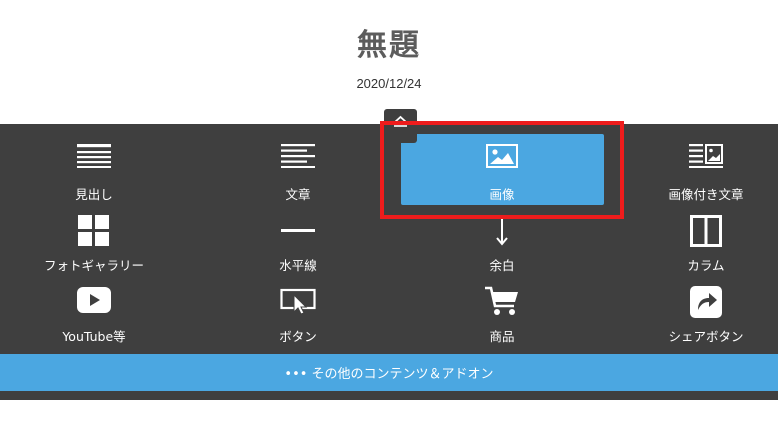 This screenshot has height=438, width=778. I want to click on text-icon, so click(298, 160).